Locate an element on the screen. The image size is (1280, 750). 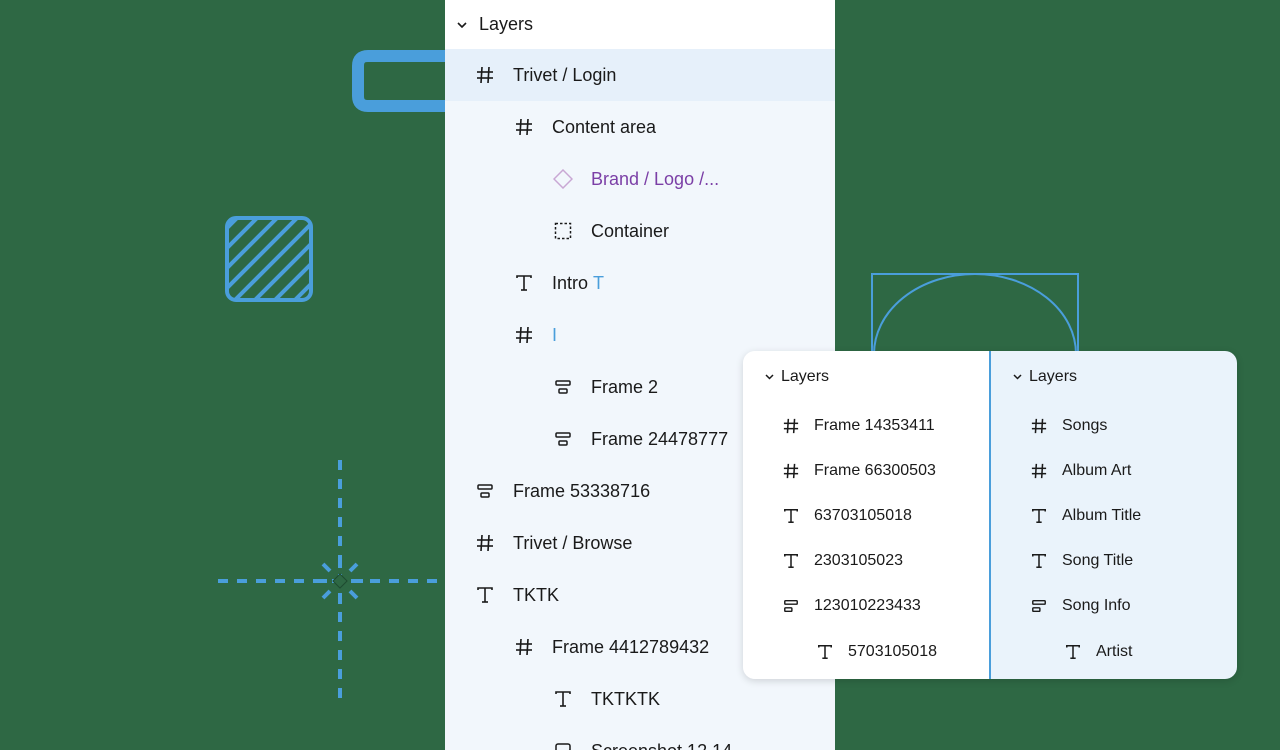
layer-label: 123010223433 is located at coordinates (867, 606).